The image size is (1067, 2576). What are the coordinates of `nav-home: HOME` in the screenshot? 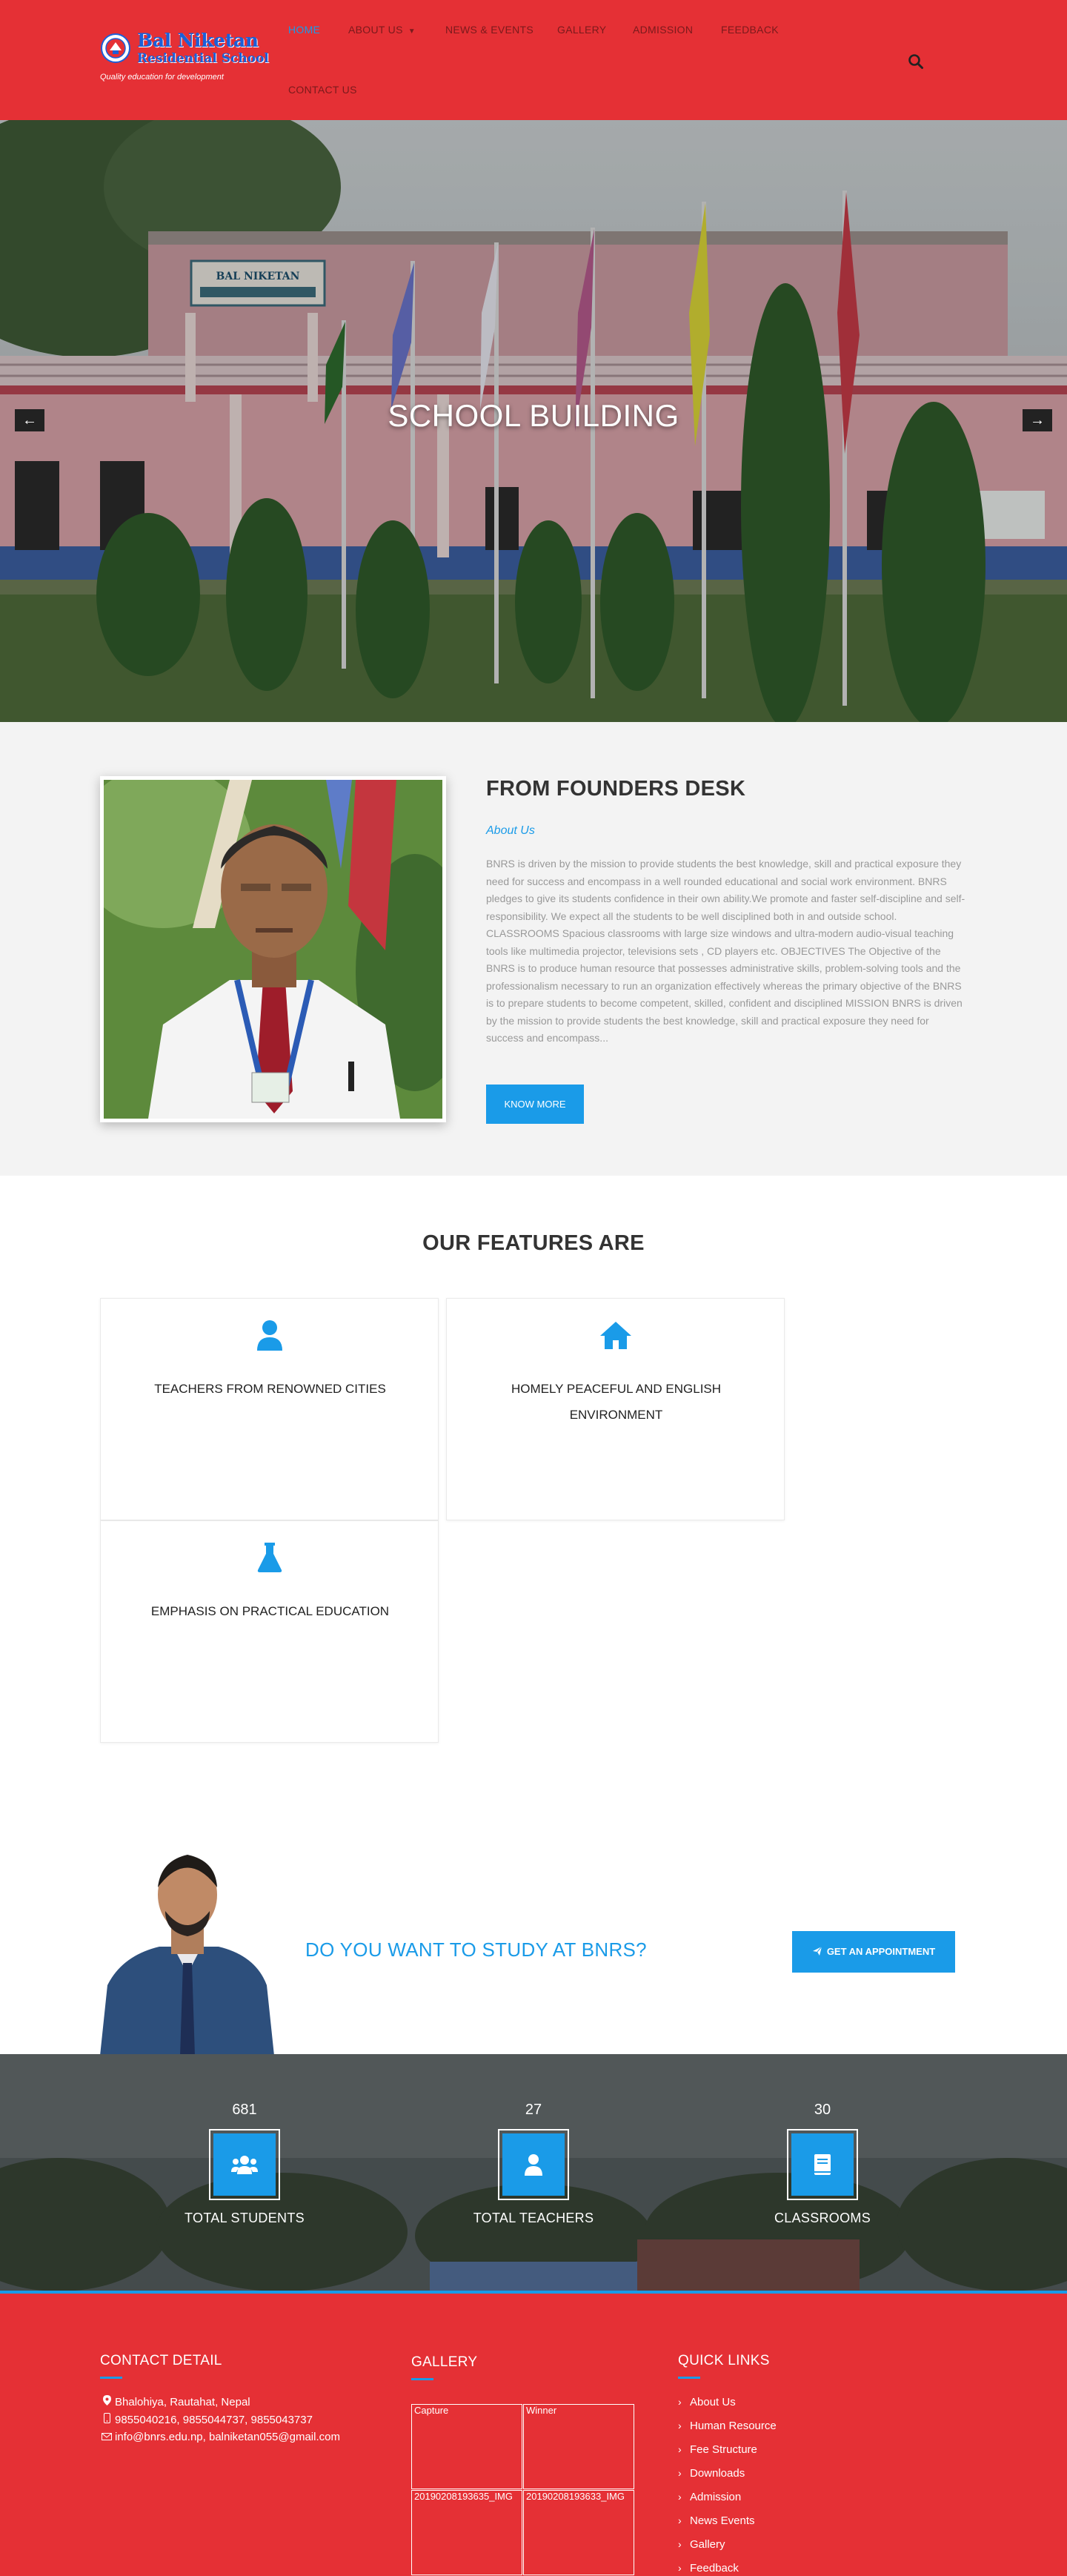 It's located at (304, 30).